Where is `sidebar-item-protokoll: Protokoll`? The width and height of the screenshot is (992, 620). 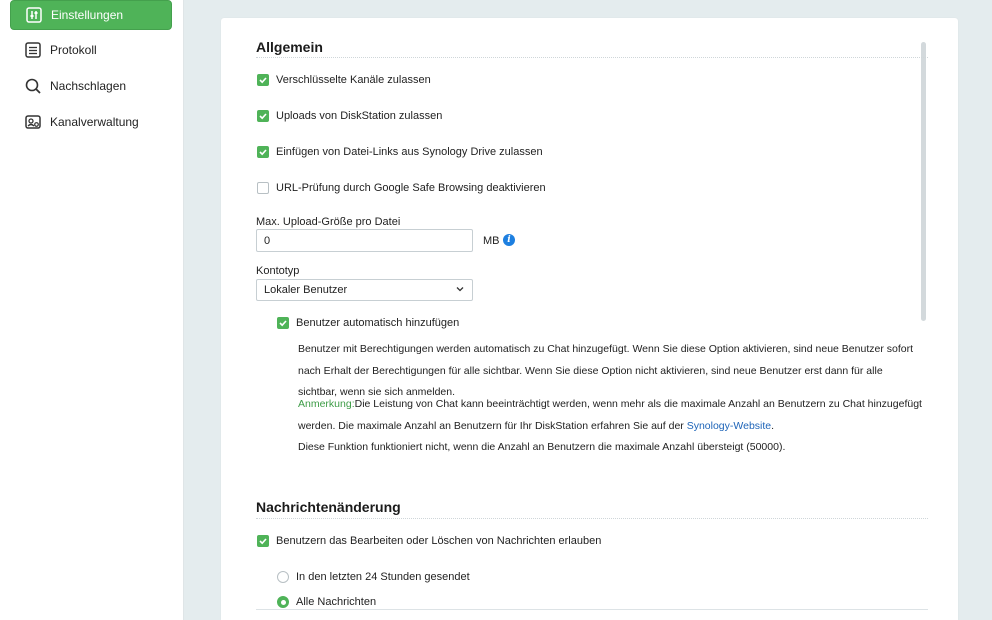
sidebar-item-protokoll: Protokoll is located at coordinates (91, 50).